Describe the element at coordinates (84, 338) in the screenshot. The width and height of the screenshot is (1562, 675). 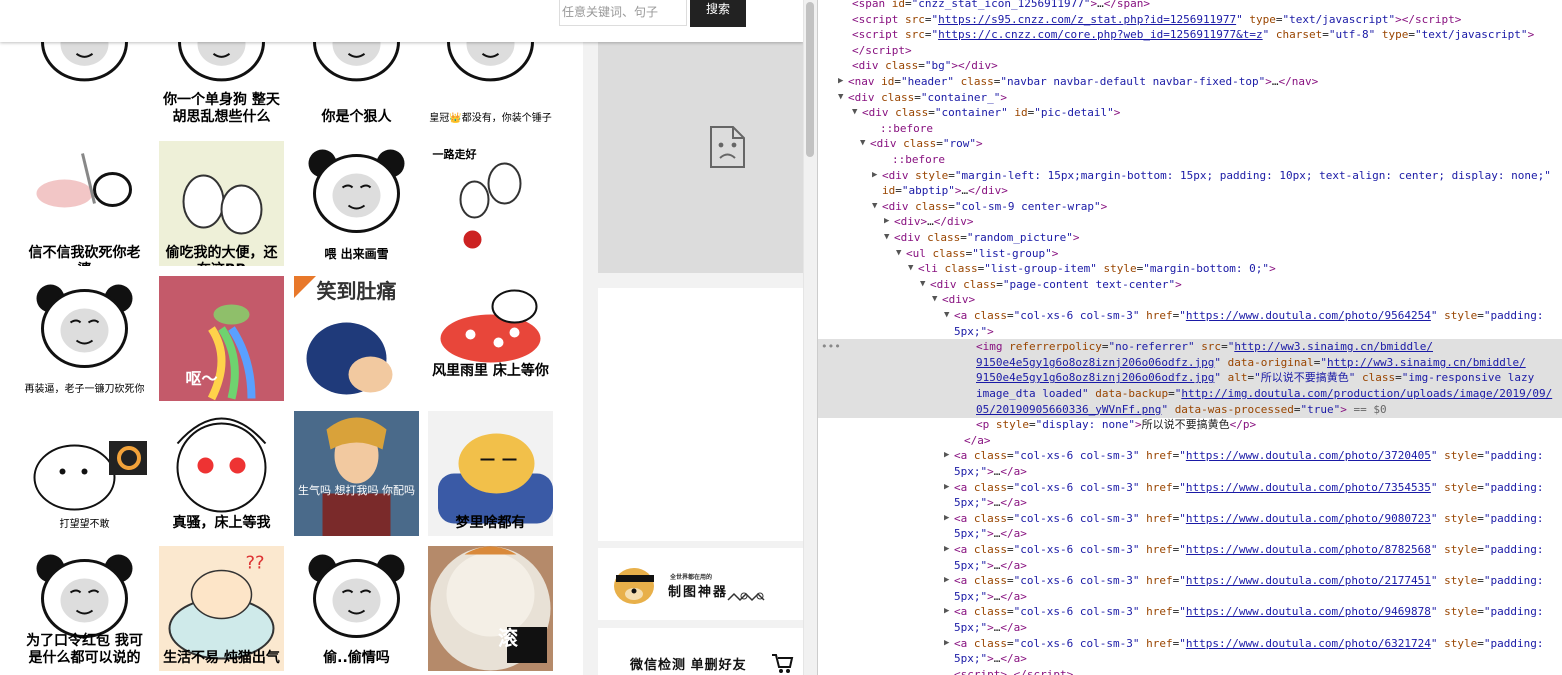
I see `meme-image-link: 再装逼，老子一镰刀砍死你` at that location.